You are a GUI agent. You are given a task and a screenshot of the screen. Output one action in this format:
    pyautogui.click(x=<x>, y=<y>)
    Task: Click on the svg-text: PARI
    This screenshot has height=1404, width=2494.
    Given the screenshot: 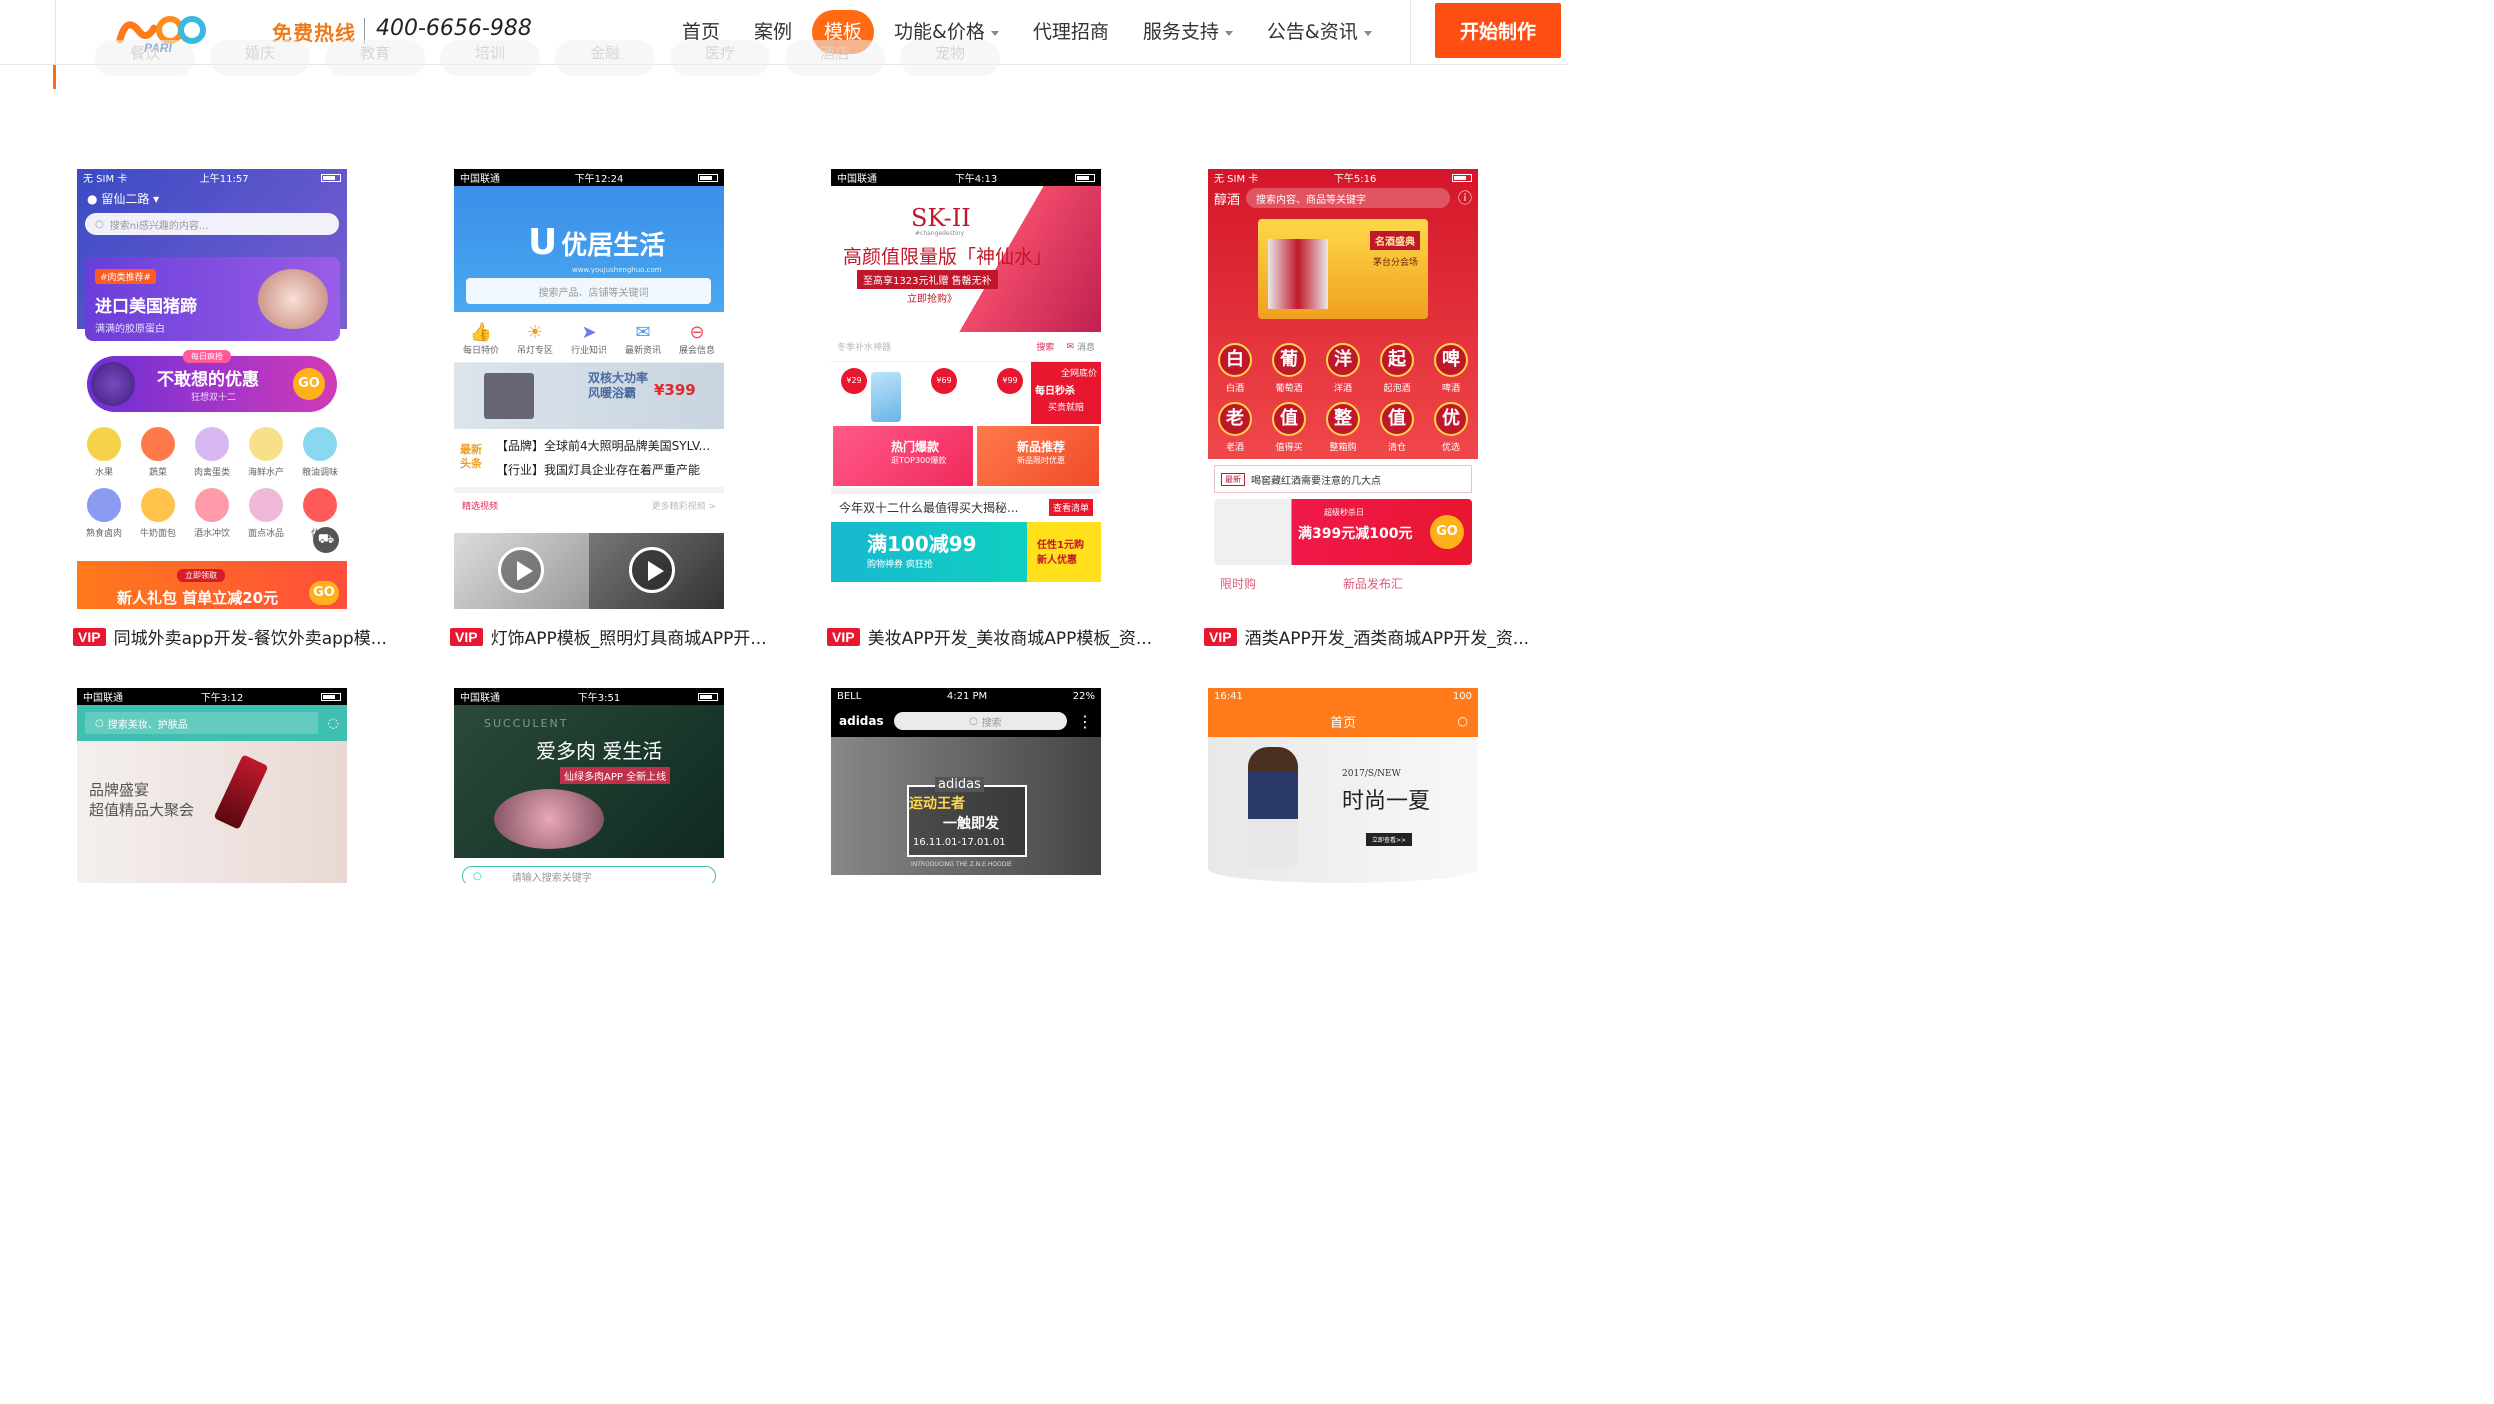 What is the action you would take?
    pyautogui.click(x=158, y=47)
    